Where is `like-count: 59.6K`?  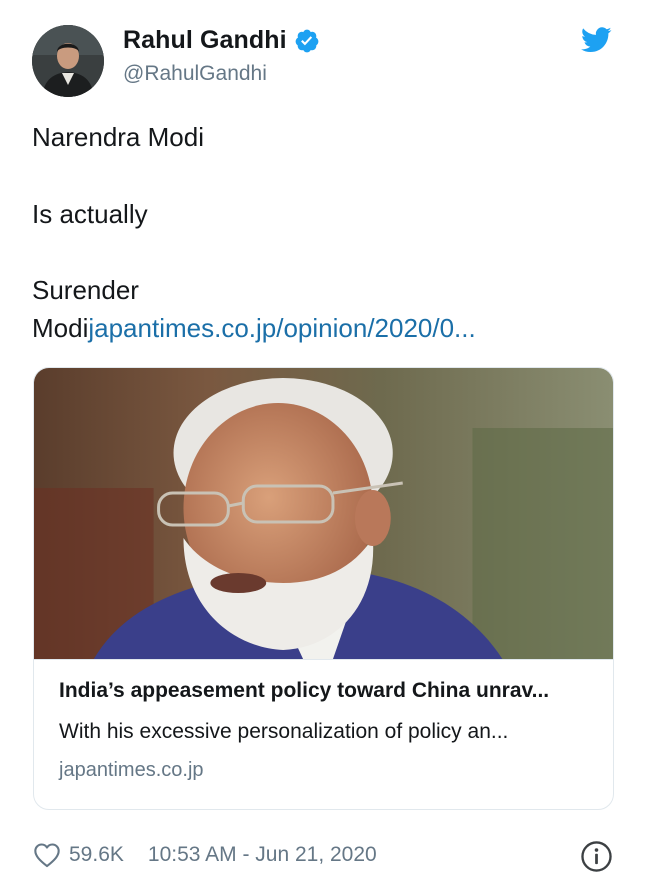 like-count: 59.6K is located at coordinates (96, 855).